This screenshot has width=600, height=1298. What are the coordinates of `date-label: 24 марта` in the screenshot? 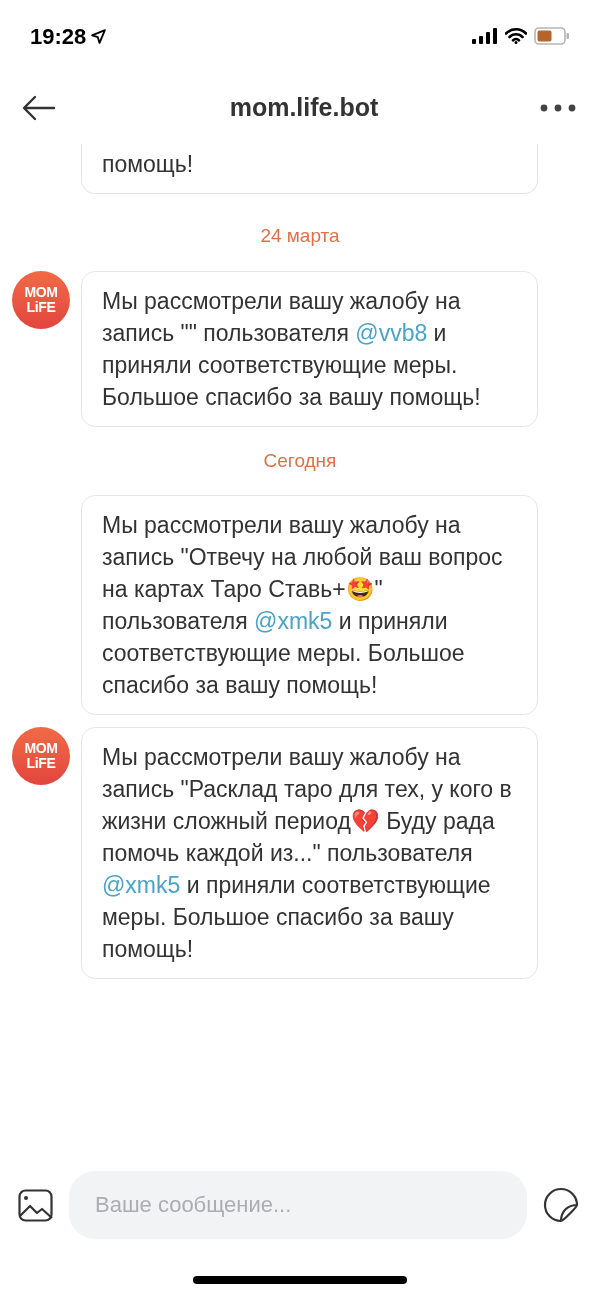 It's located at (300, 236).